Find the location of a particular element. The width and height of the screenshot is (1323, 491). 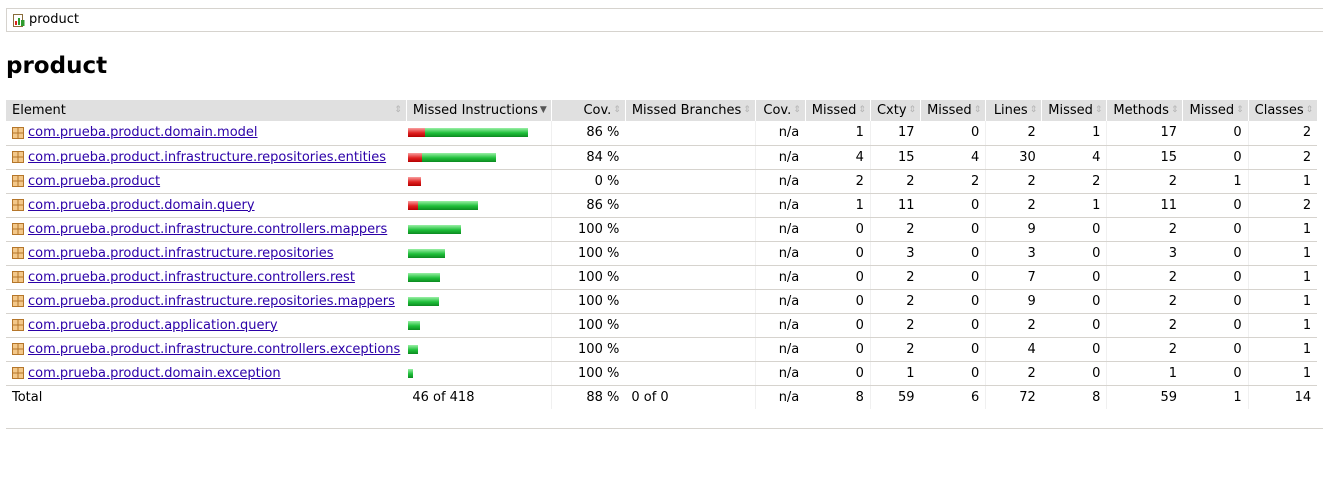

col-header-methods-missed: Missed ⇕ is located at coordinates (1074, 110).